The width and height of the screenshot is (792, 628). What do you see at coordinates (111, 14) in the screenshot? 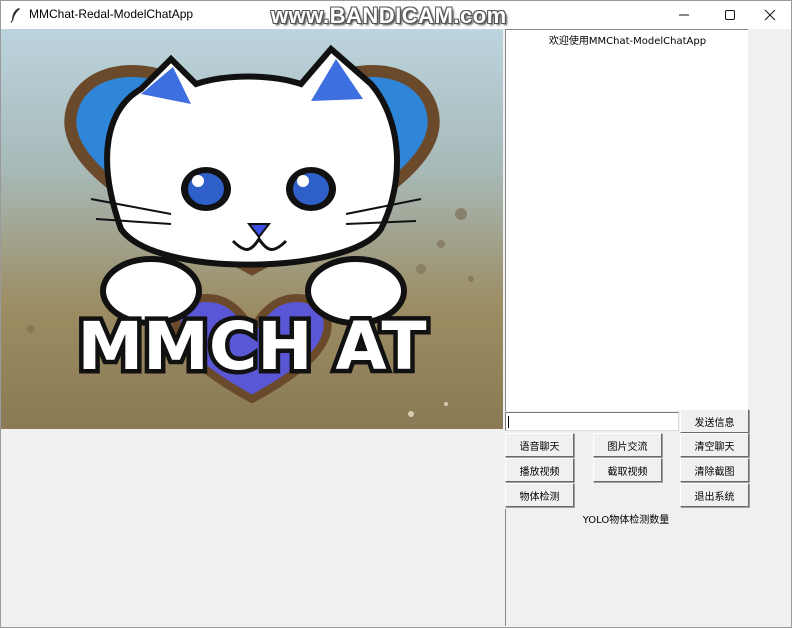
I see `window-title: MMChat-Redal-ModelChatApp` at bounding box center [111, 14].